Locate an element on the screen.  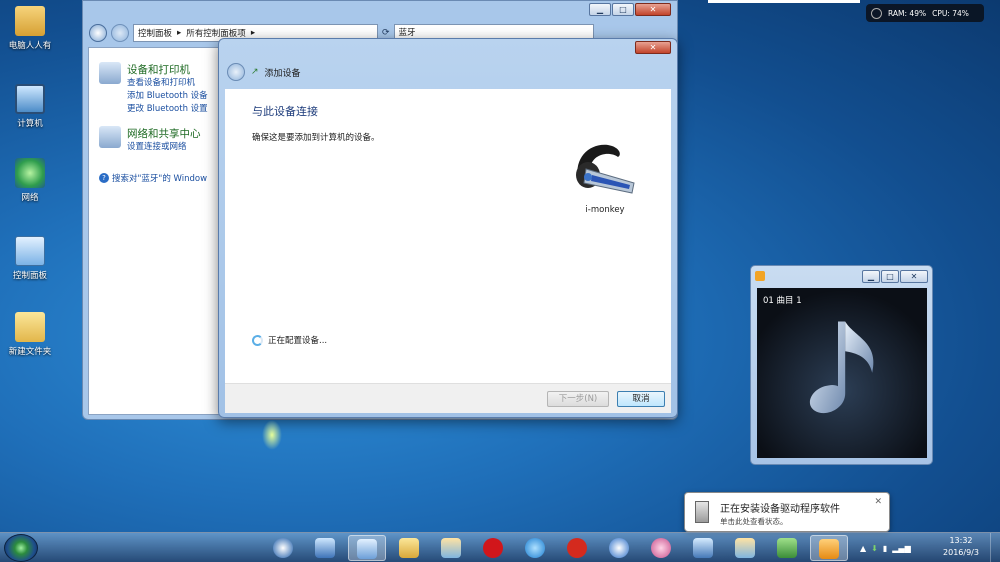
window-controls: ▁ □ ✕ is located at coordinates (380, 10).